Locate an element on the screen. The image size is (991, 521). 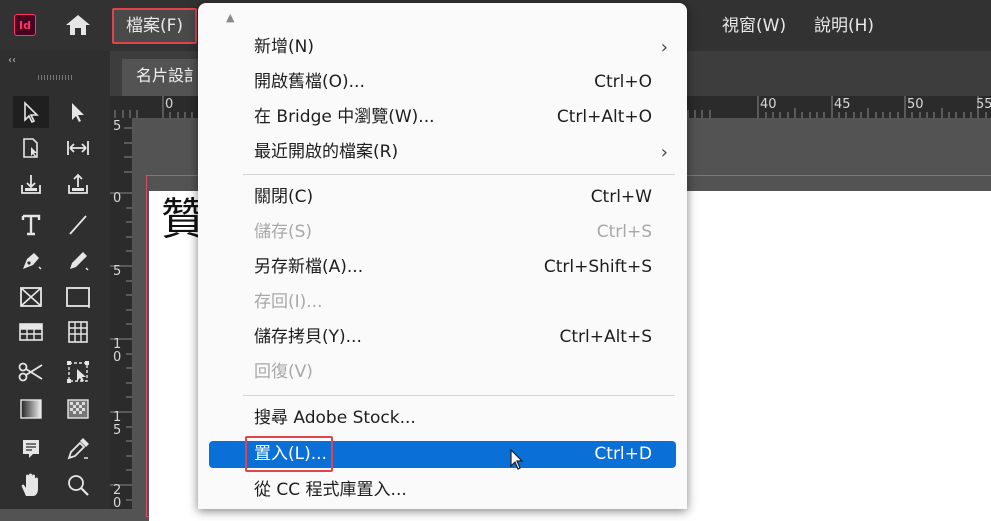
menu-item-save-copy: 儲存拷貝(Y)... Ctrl+Alt+S is located at coordinates (442, 337).